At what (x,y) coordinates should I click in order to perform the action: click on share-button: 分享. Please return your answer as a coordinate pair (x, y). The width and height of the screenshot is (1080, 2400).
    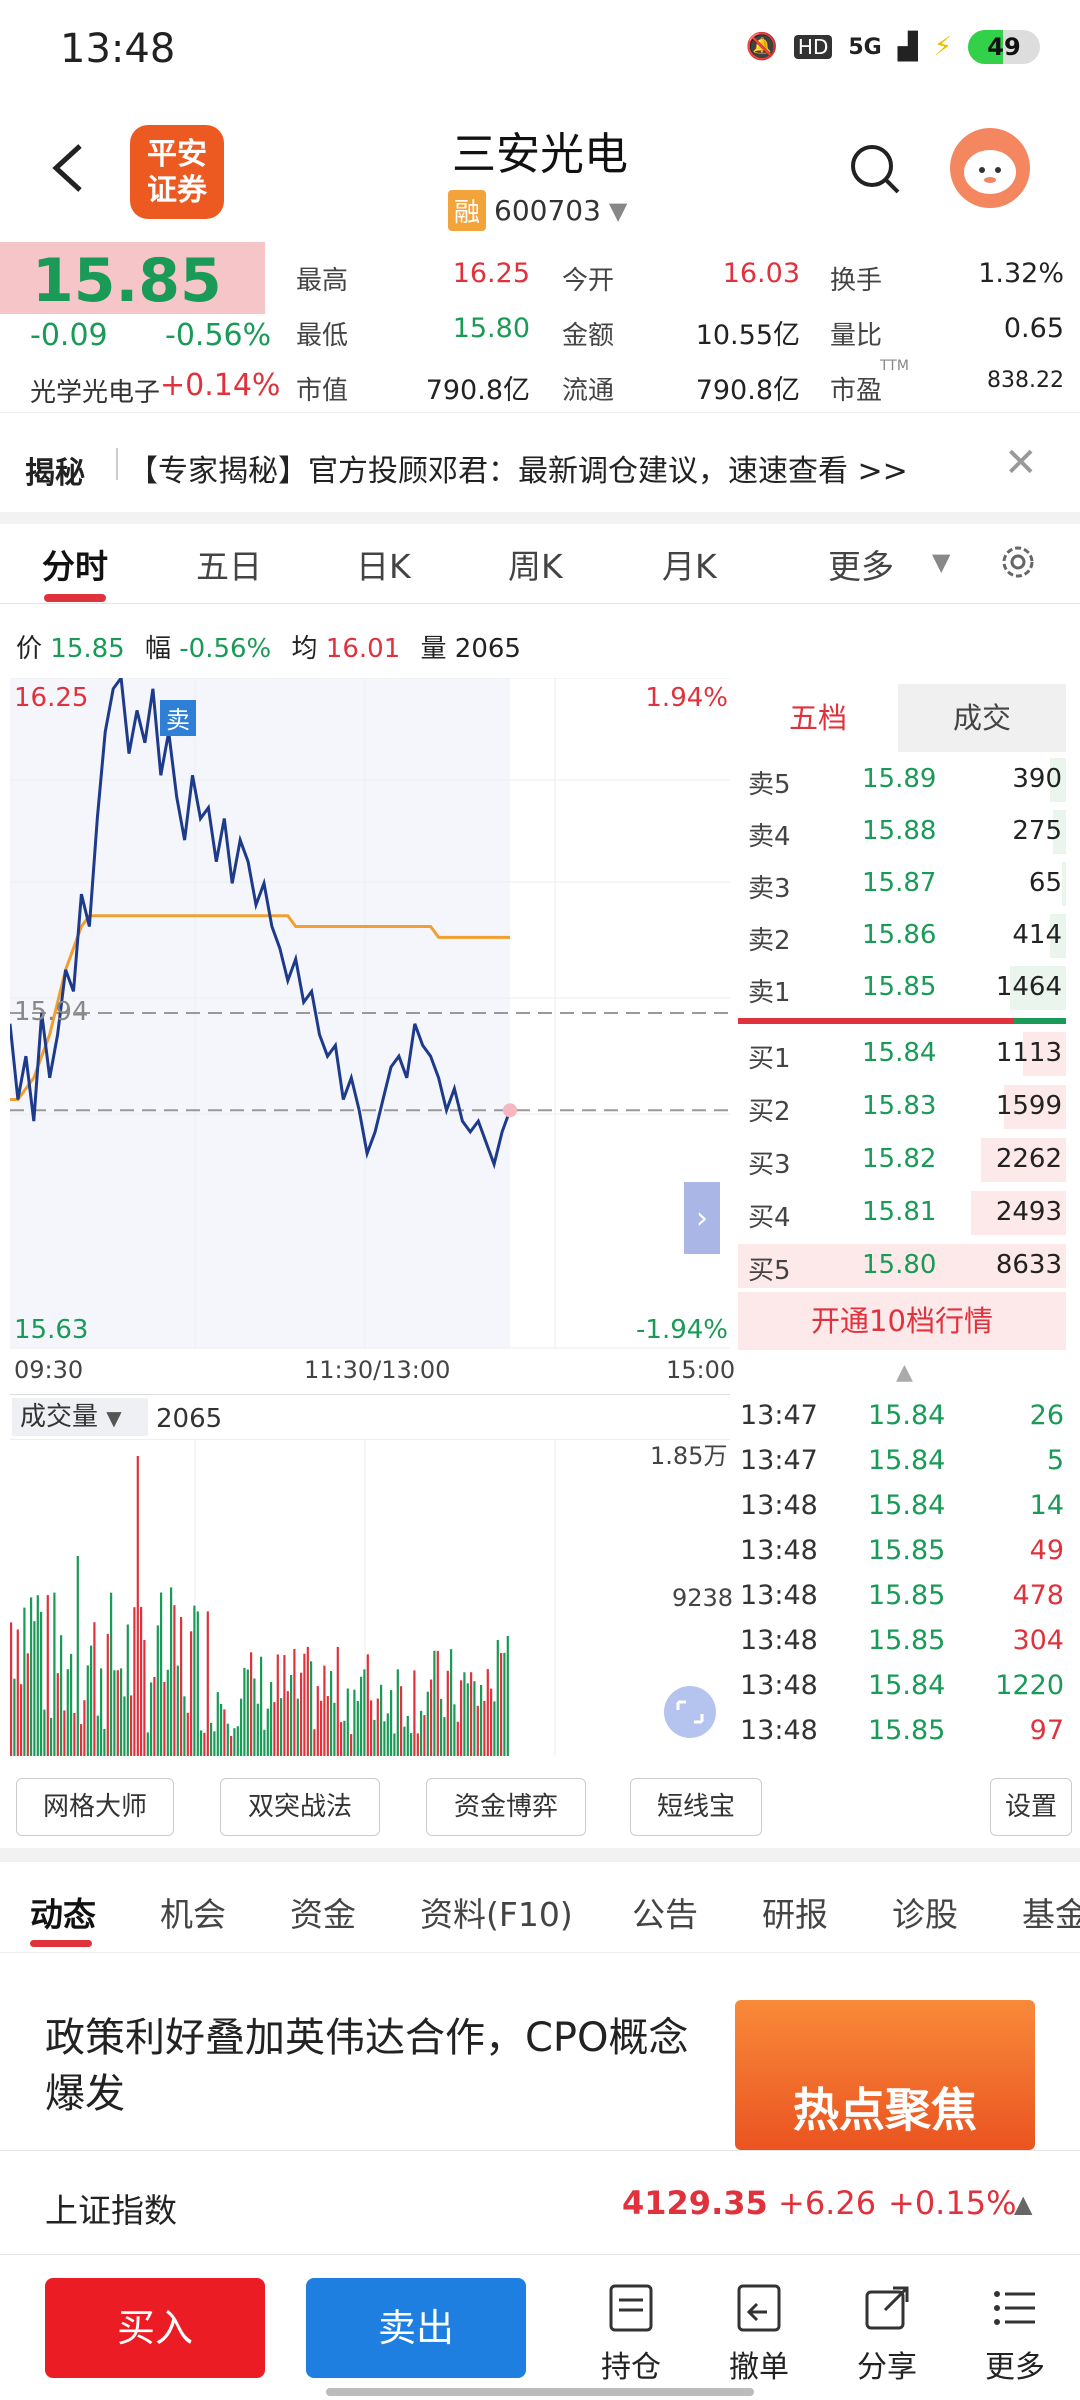
    Looking at the image, I should click on (887, 2334).